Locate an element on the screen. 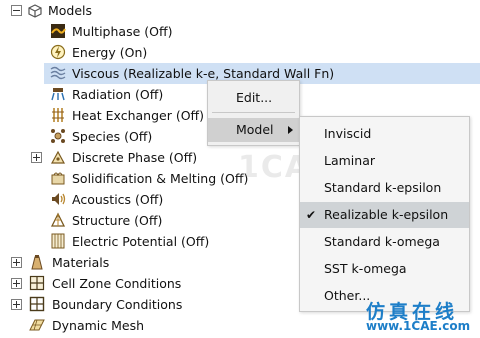 Image resolution: width=480 pixels, height=338 pixels. submenu-item-label: Standard k-epsilon is located at coordinates (383, 187).